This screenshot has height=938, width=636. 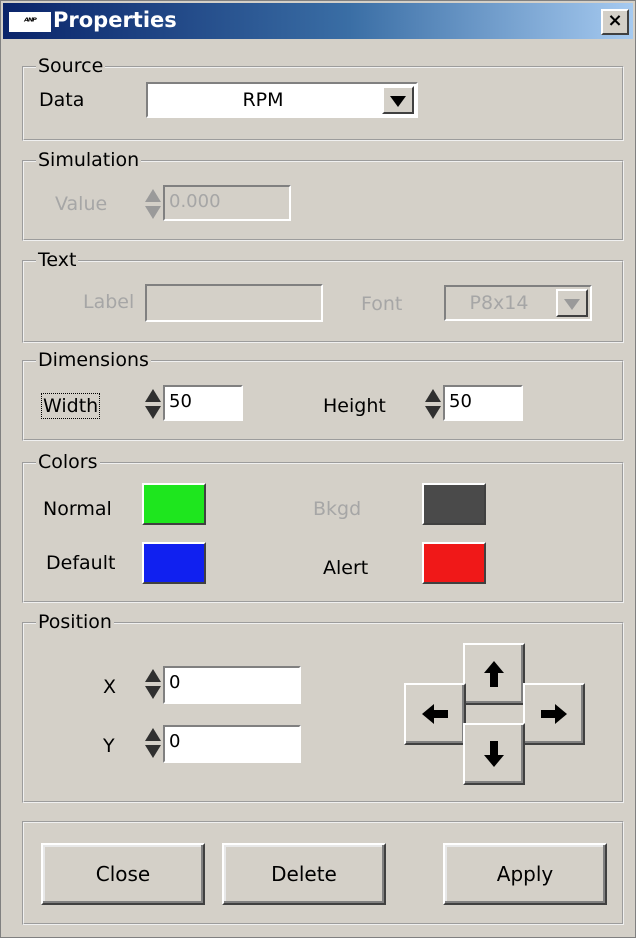 I want to click on text-legend: Text, so click(x=57, y=260).